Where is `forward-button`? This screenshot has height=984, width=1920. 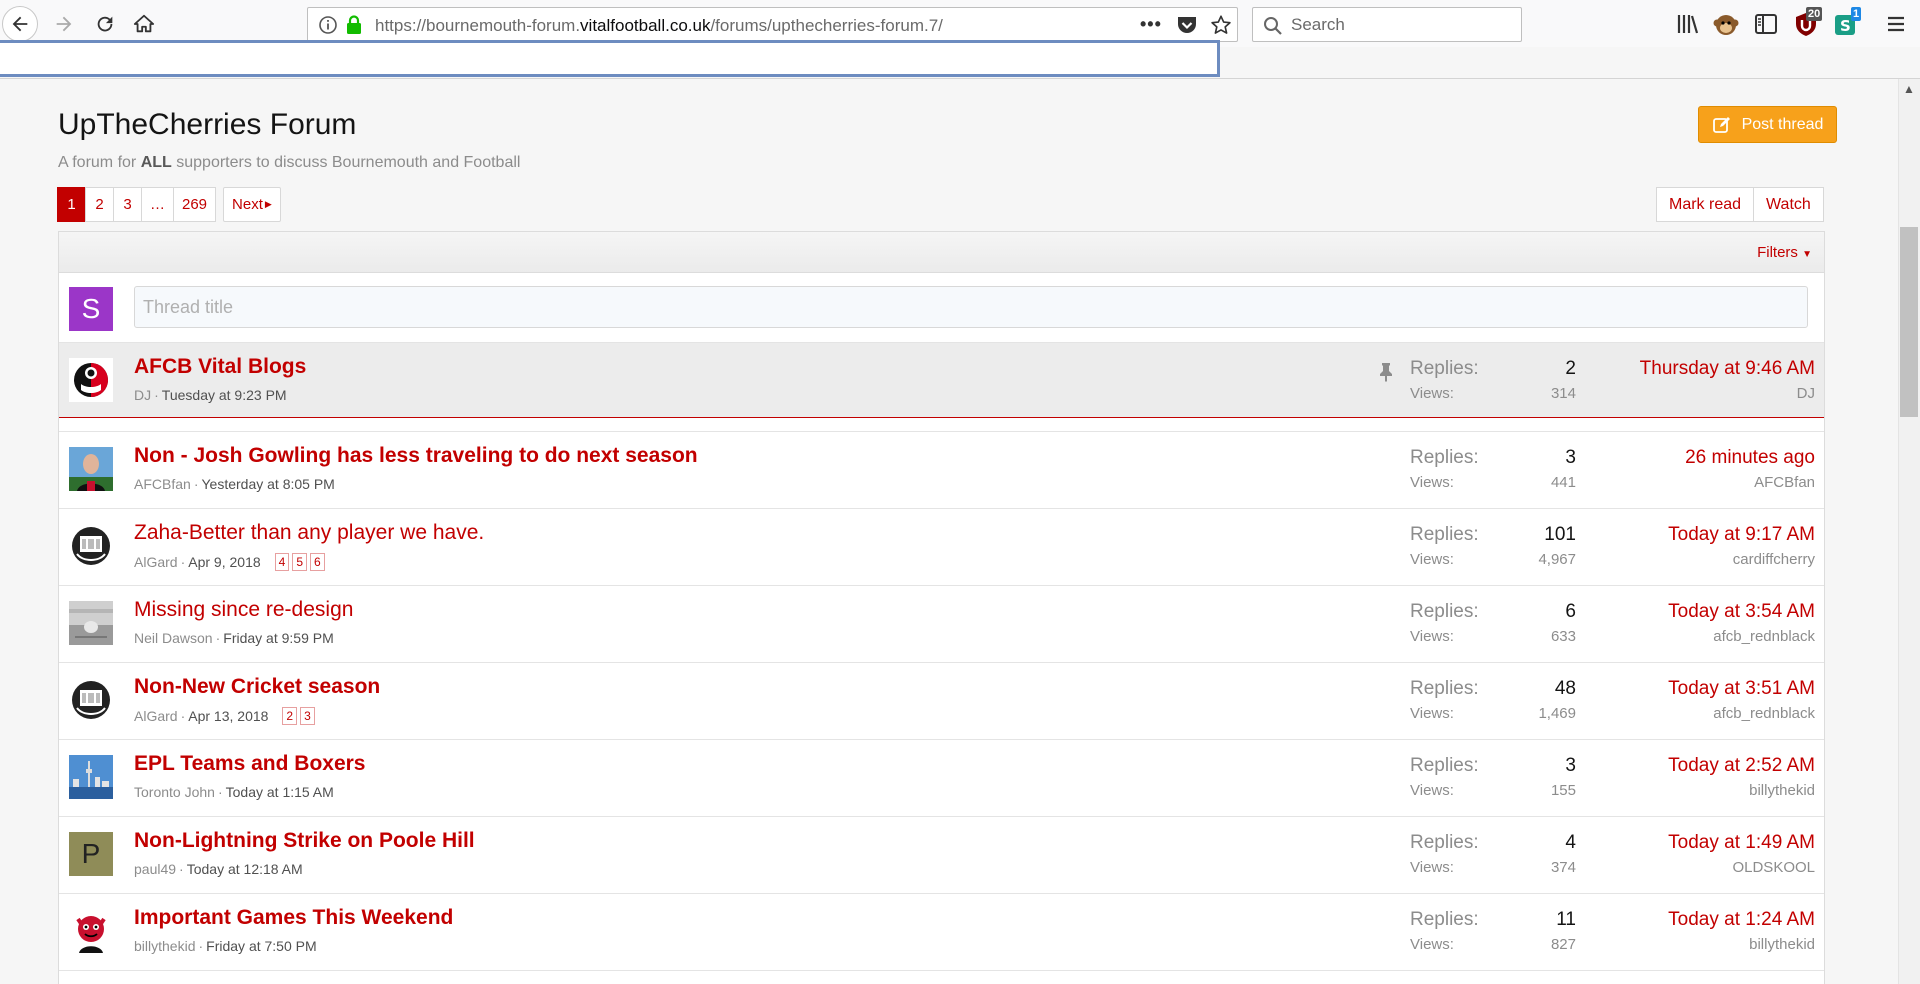
forward-button is located at coordinates (64, 24).